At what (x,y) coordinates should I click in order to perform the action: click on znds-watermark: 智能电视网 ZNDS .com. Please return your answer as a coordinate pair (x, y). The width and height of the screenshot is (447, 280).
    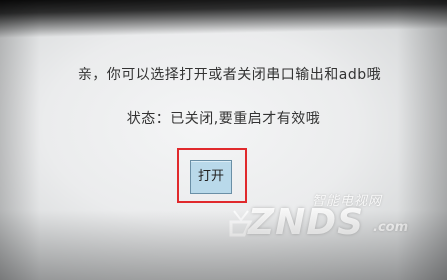
    Looking at the image, I should click on (323, 220).